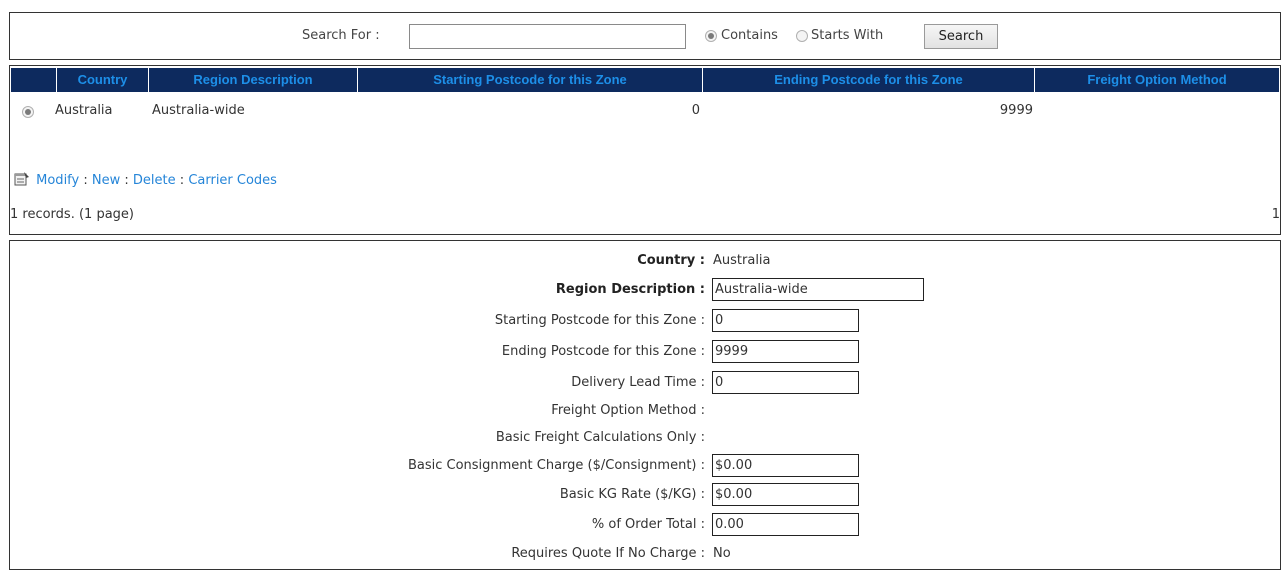 Image resolution: width=1284 pixels, height=570 pixels. Describe the element at coordinates (103, 80) in the screenshot. I see `column-header-country: Country` at that location.